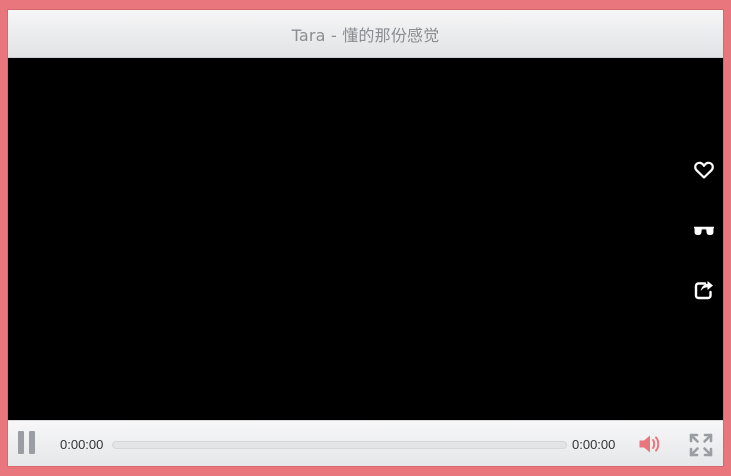  I want to click on heart-icon, so click(704, 170).